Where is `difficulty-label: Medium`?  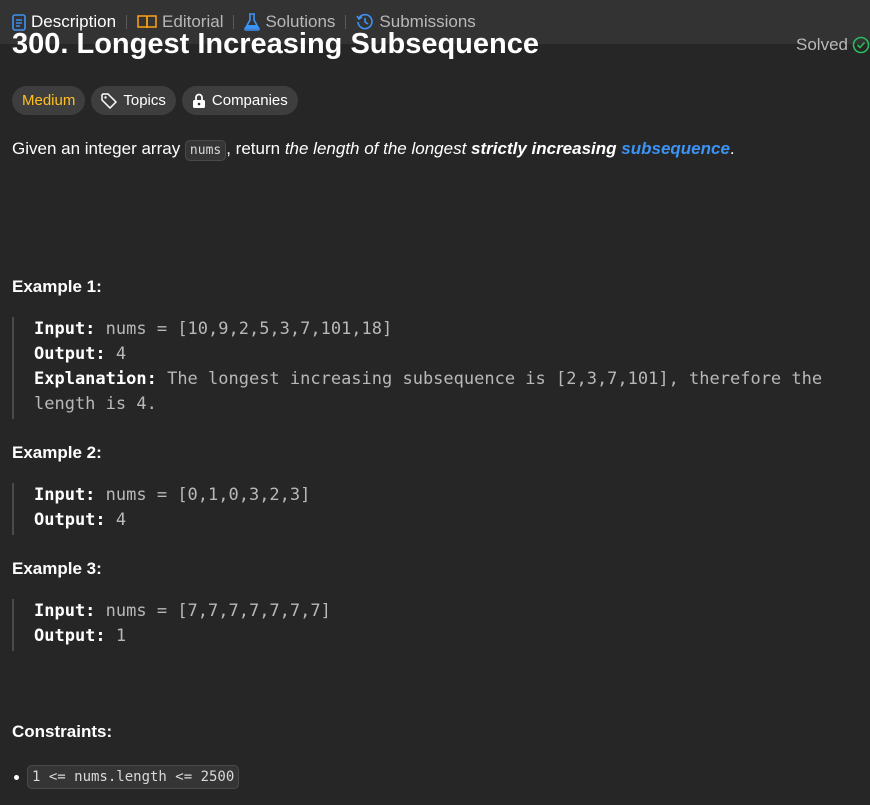 difficulty-label: Medium is located at coordinates (49, 100).